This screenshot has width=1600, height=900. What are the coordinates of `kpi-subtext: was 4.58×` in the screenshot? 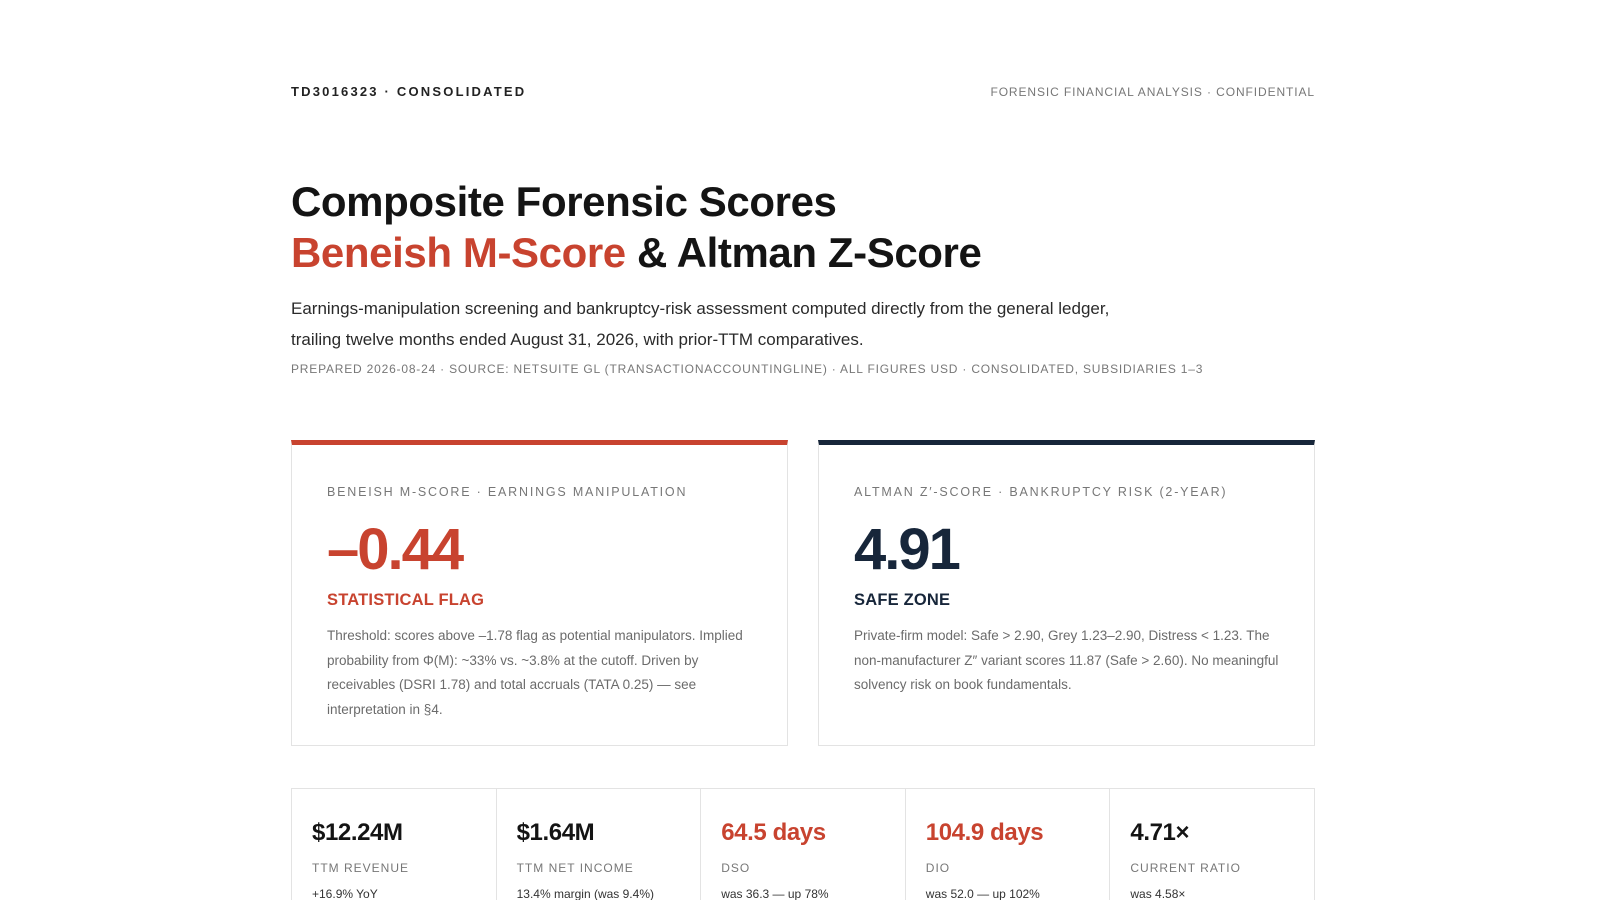 It's located at (1158, 893).